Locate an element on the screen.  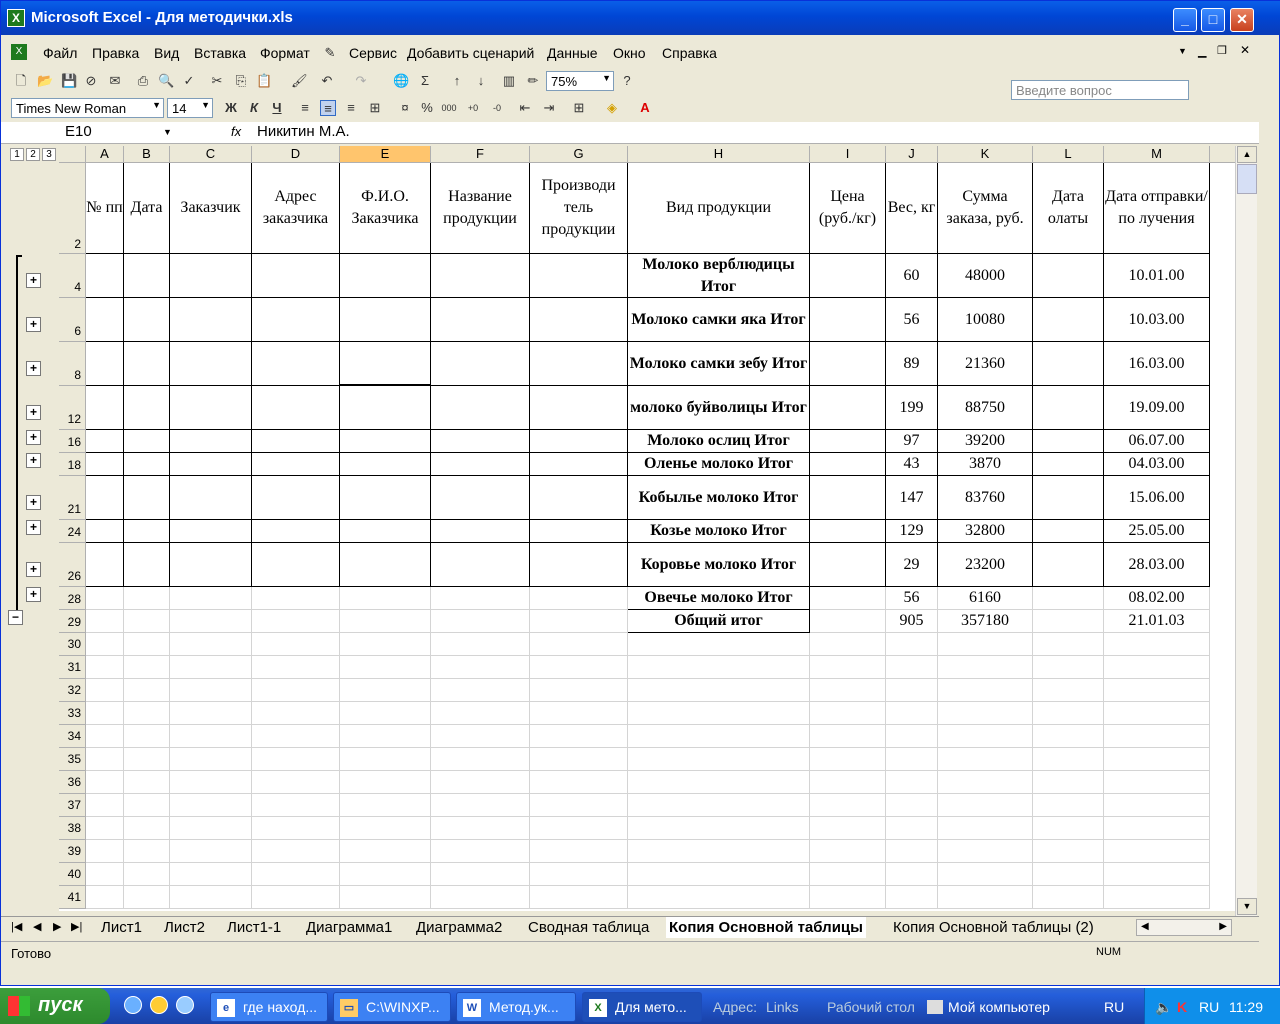
fx-icon: fx is located at coordinates (236, 131).